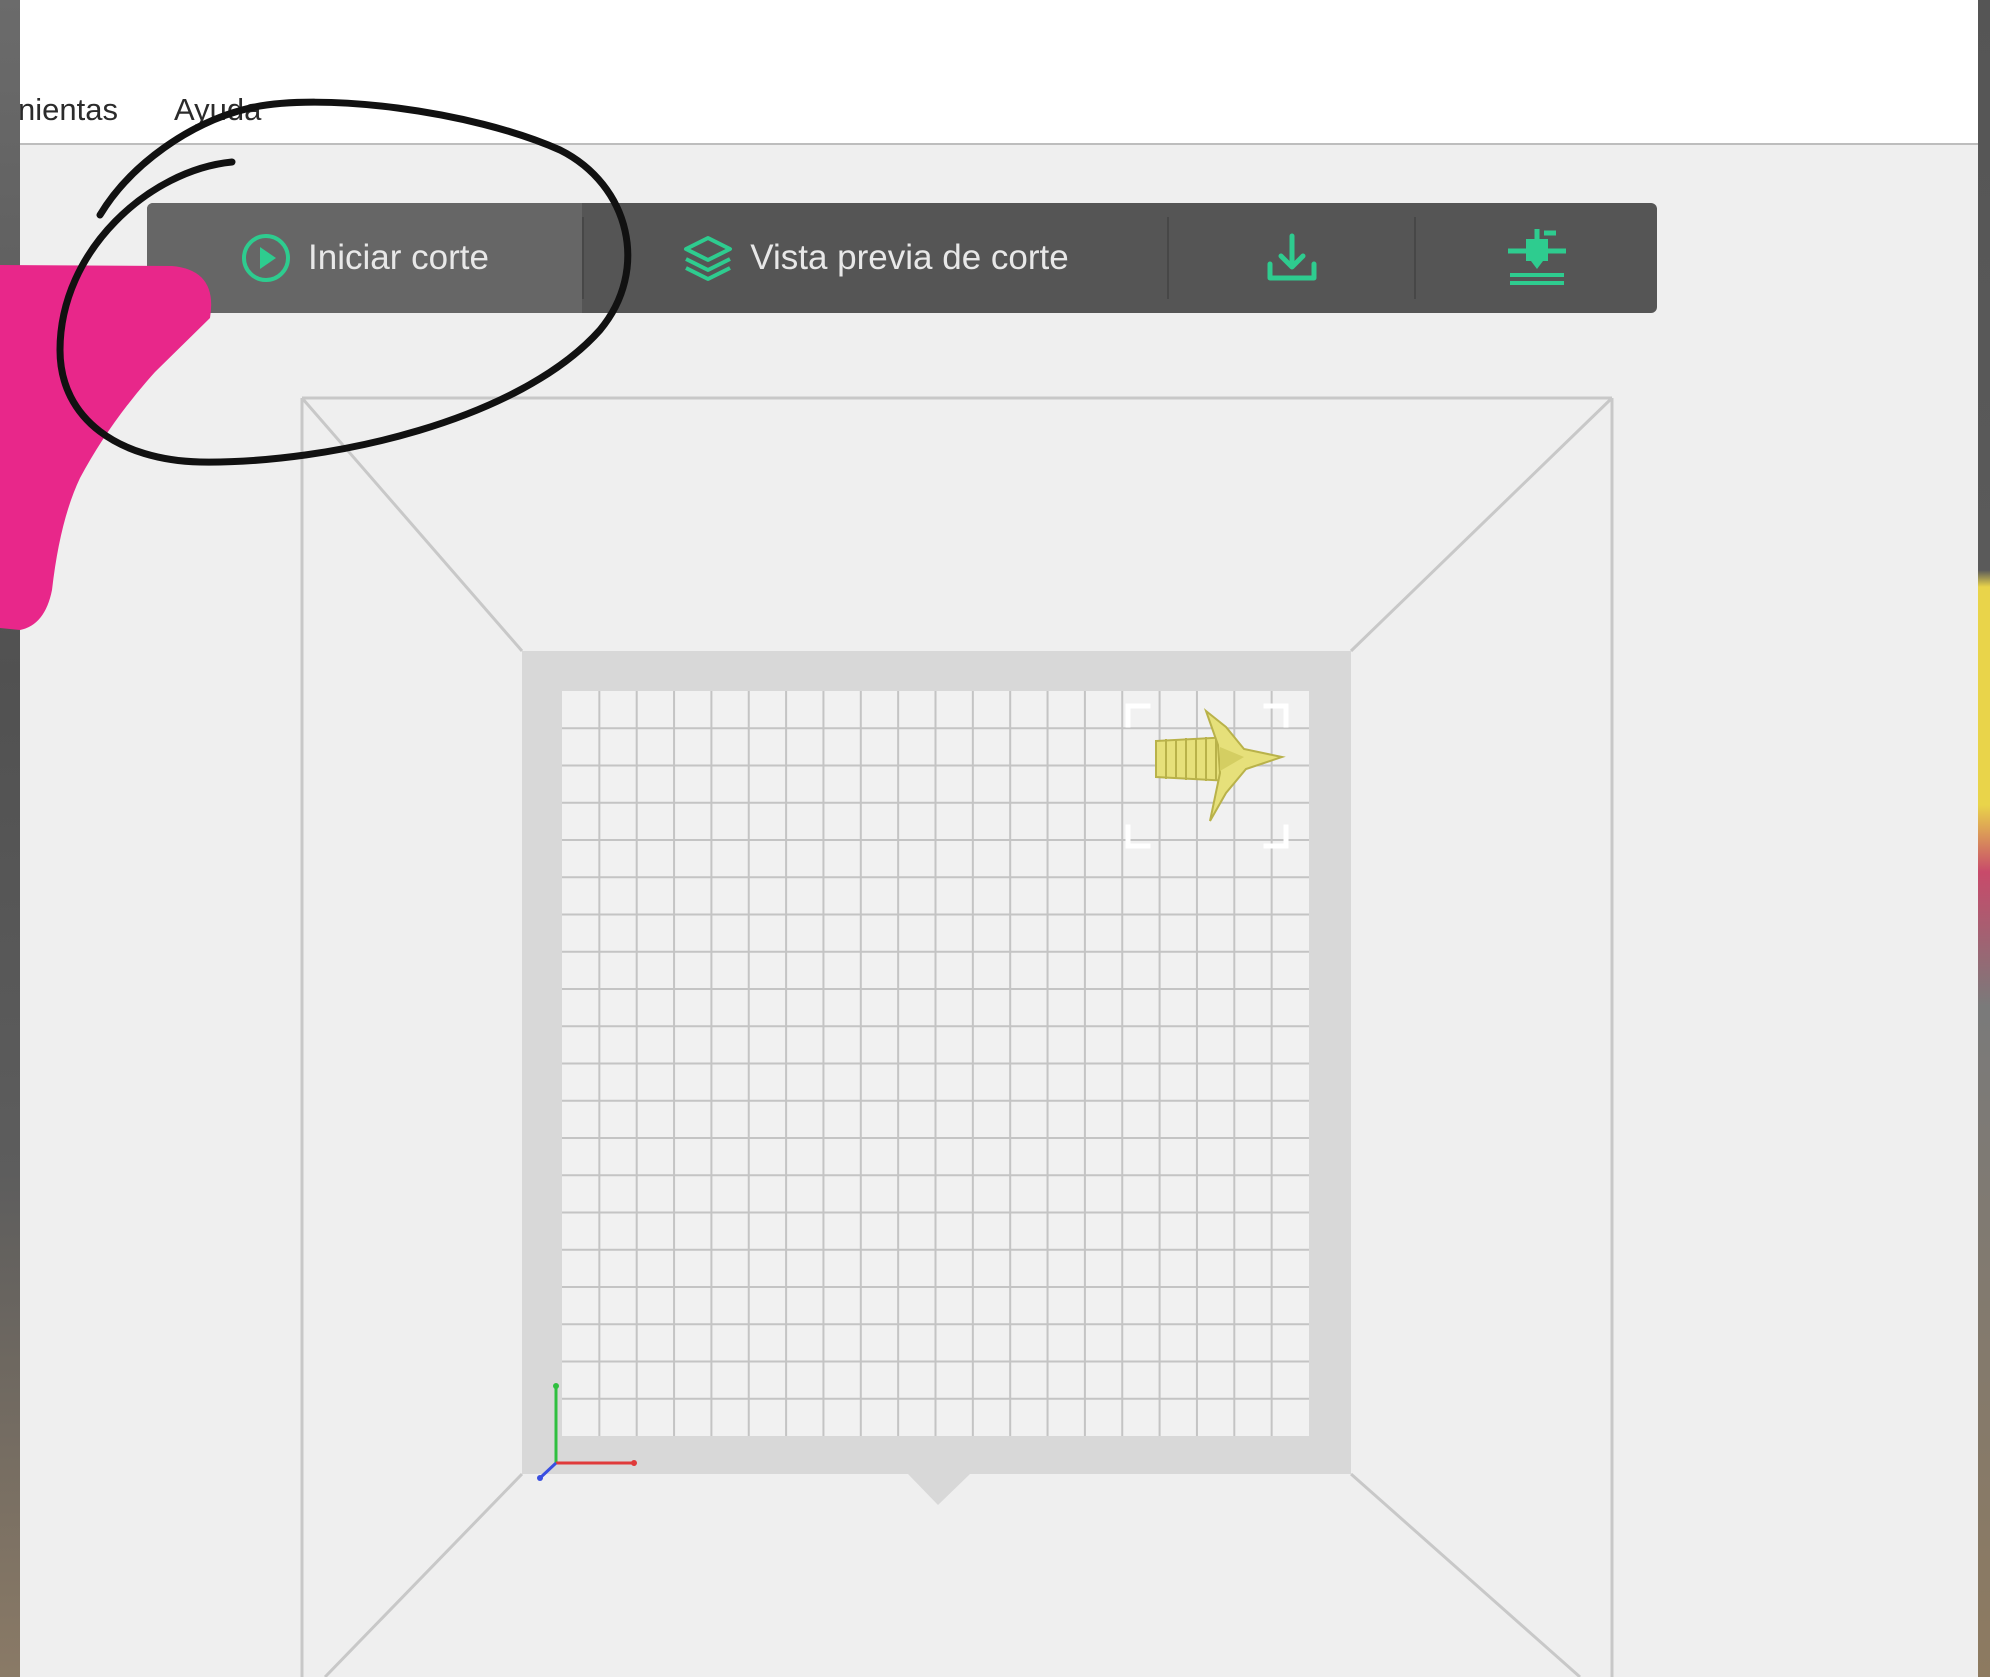 Image resolution: width=1990 pixels, height=1677 pixels. I want to click on menu-item-herramientas: nientas, so click(69, 110).